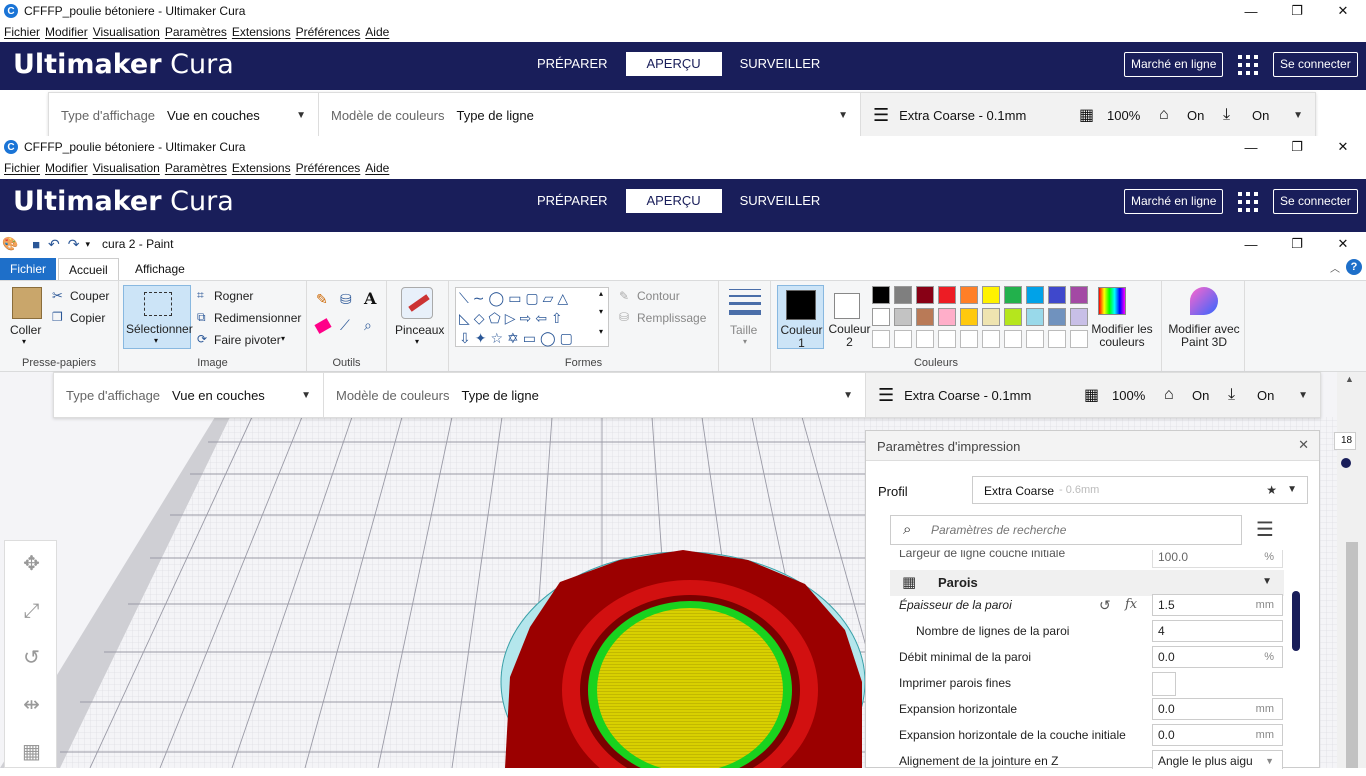  Describe the element at coordinates (31, 752) in the screenshot. I see `per-model-settings-icon: ▦` at that location.